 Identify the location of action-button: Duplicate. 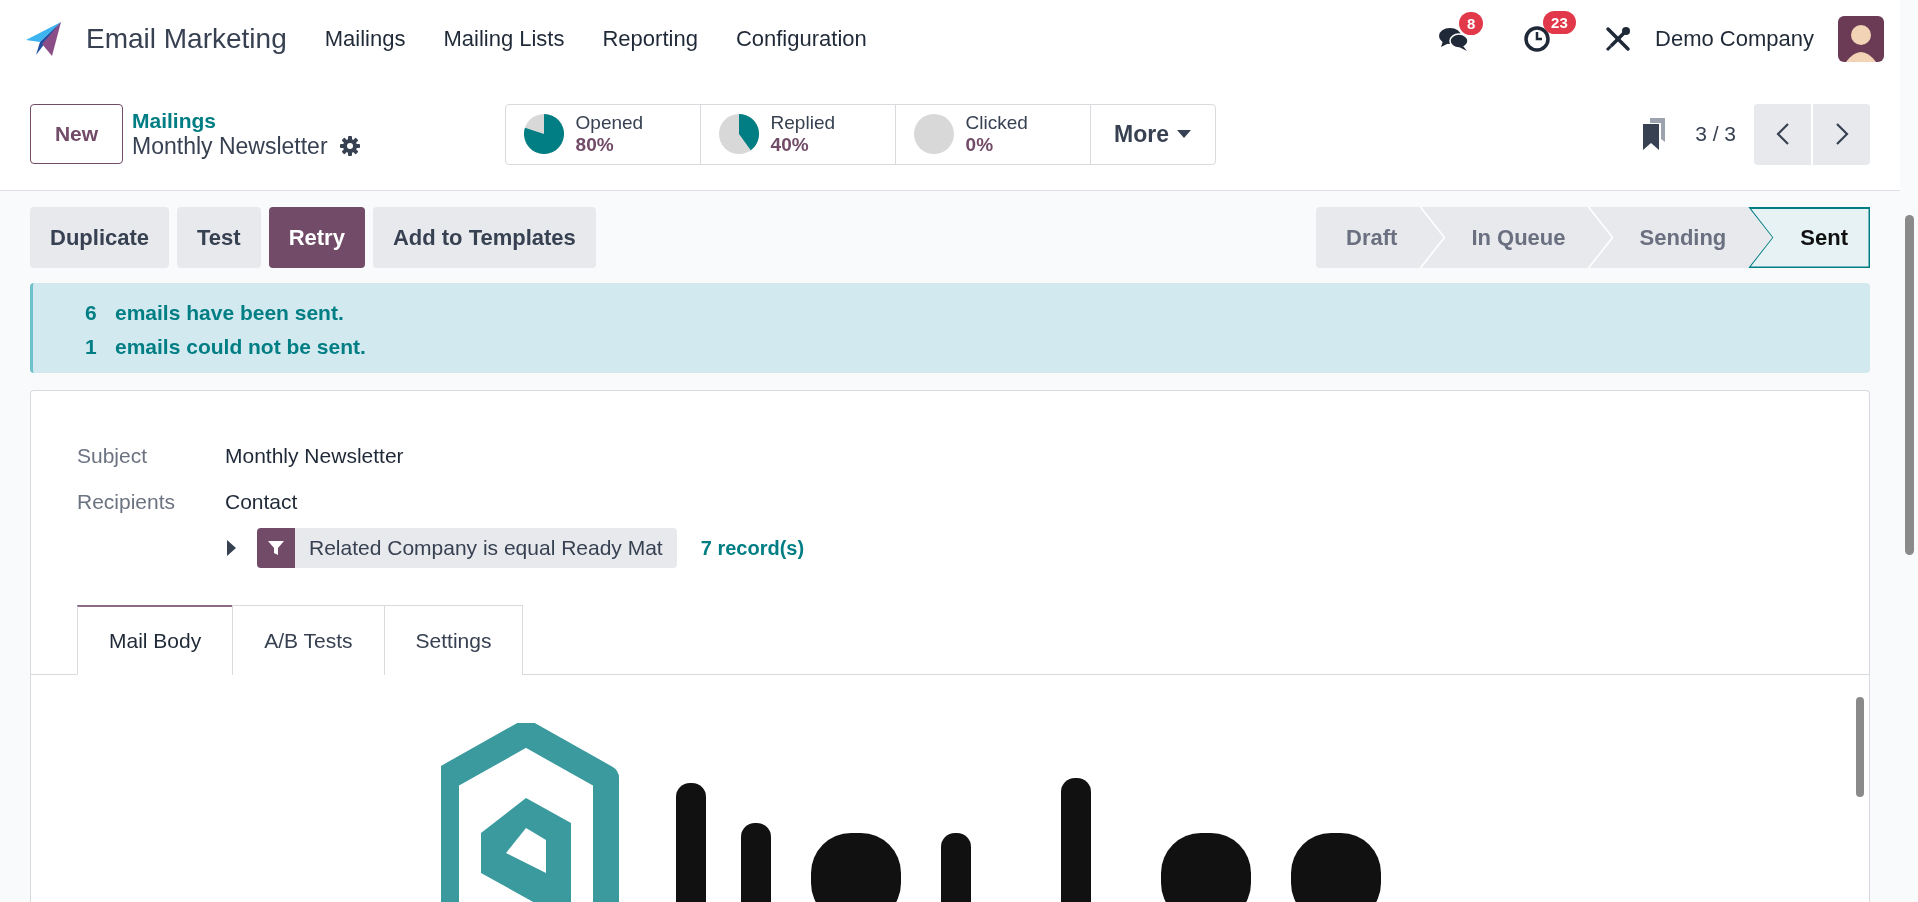
(100, 237).